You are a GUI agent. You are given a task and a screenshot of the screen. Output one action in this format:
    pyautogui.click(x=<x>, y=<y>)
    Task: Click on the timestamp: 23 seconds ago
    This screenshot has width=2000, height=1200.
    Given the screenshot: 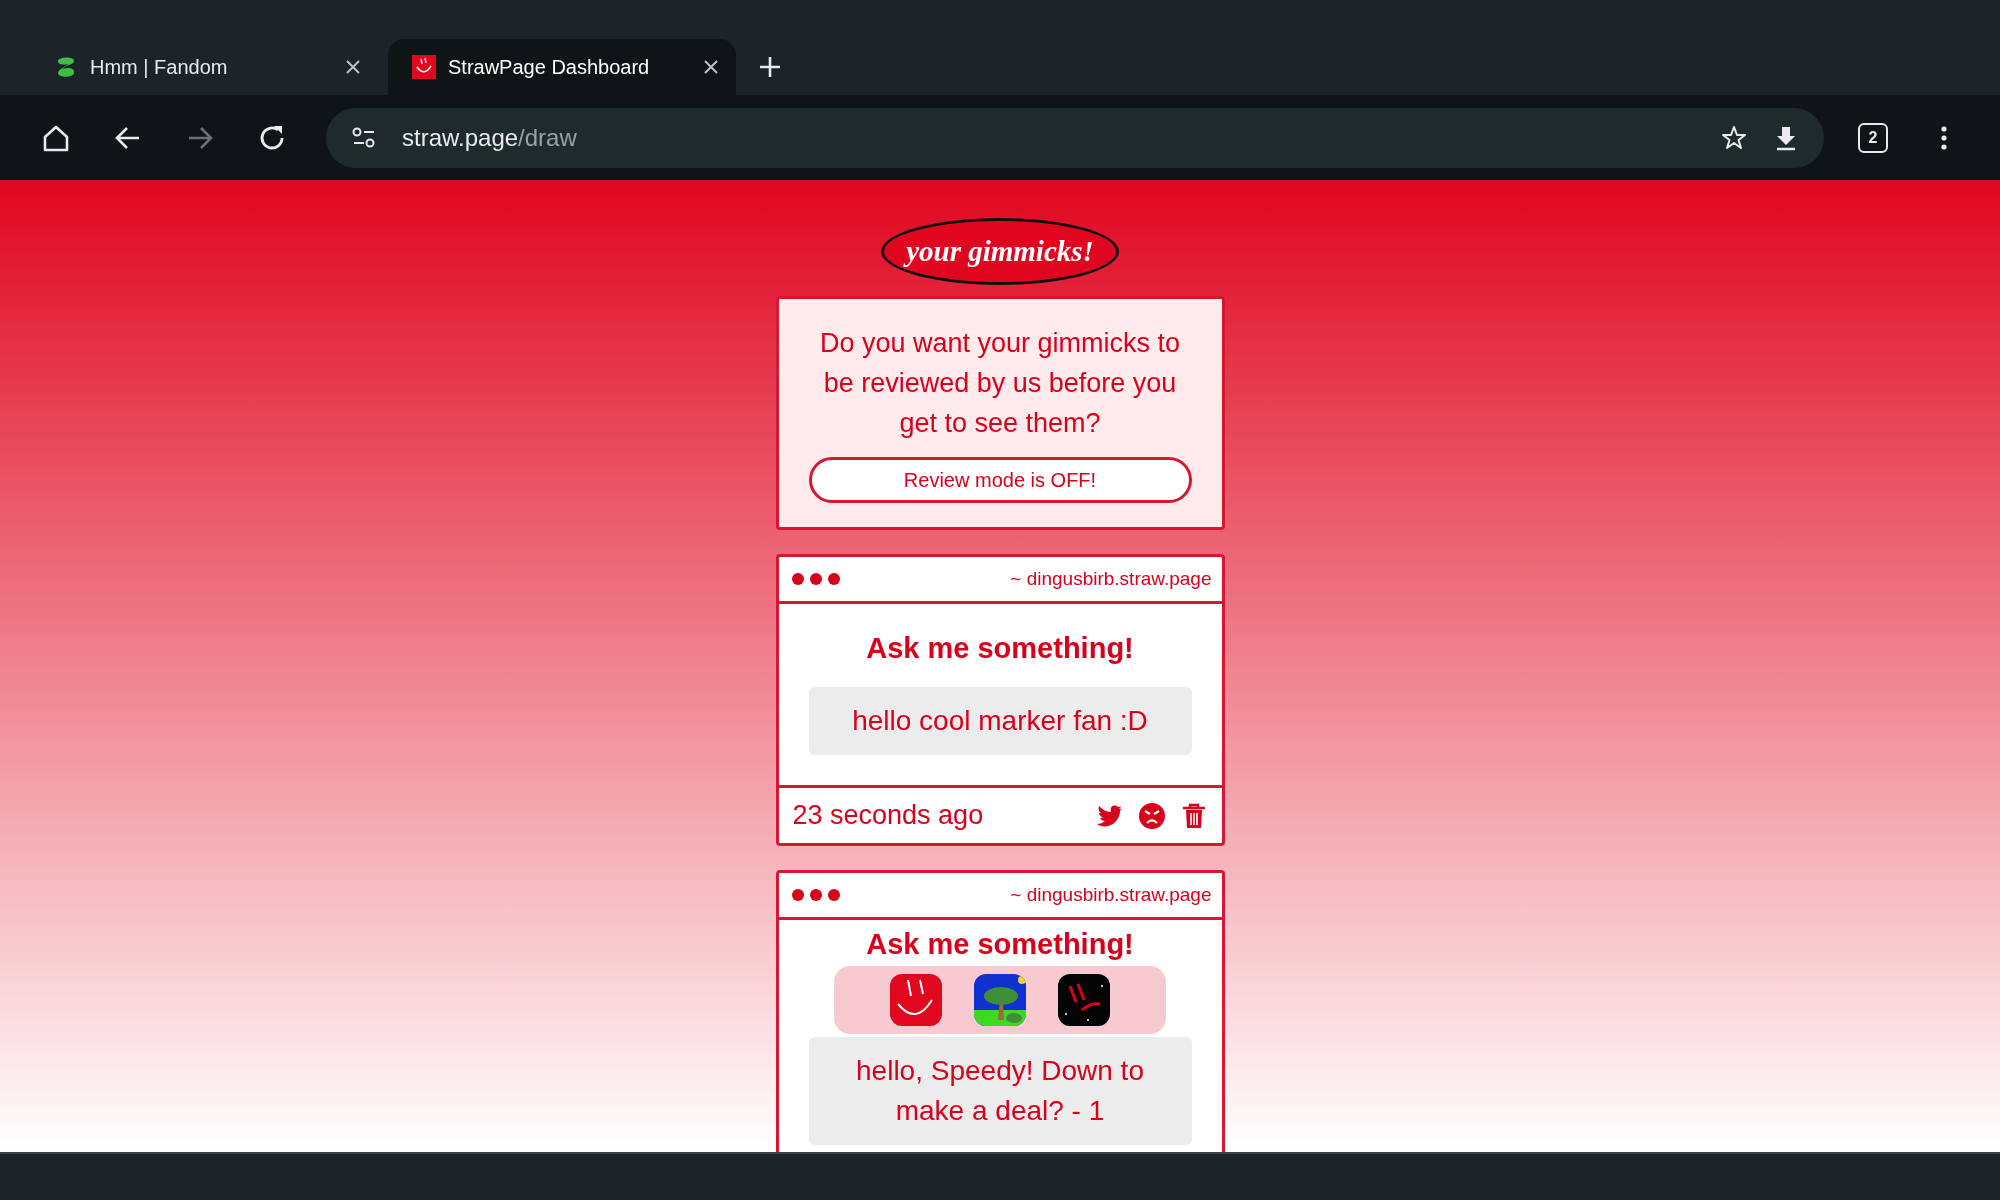 What is the action you would take?
    pyautogui.click(x=888, y=815)
    